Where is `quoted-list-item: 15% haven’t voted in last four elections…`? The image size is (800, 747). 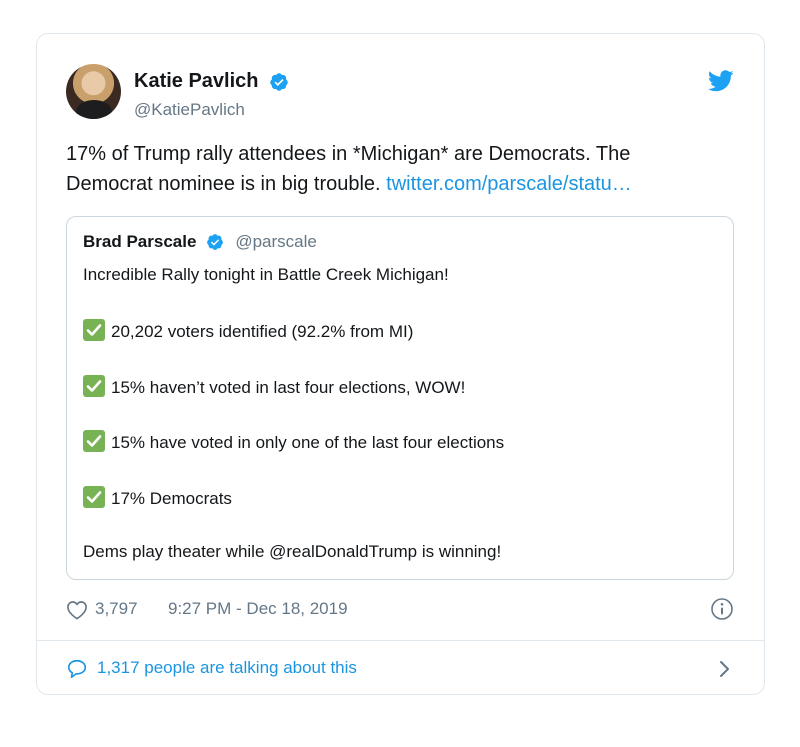
quoted-list-item: 15% haven’t voted in last four elections… is located at coordinates (274, 386).